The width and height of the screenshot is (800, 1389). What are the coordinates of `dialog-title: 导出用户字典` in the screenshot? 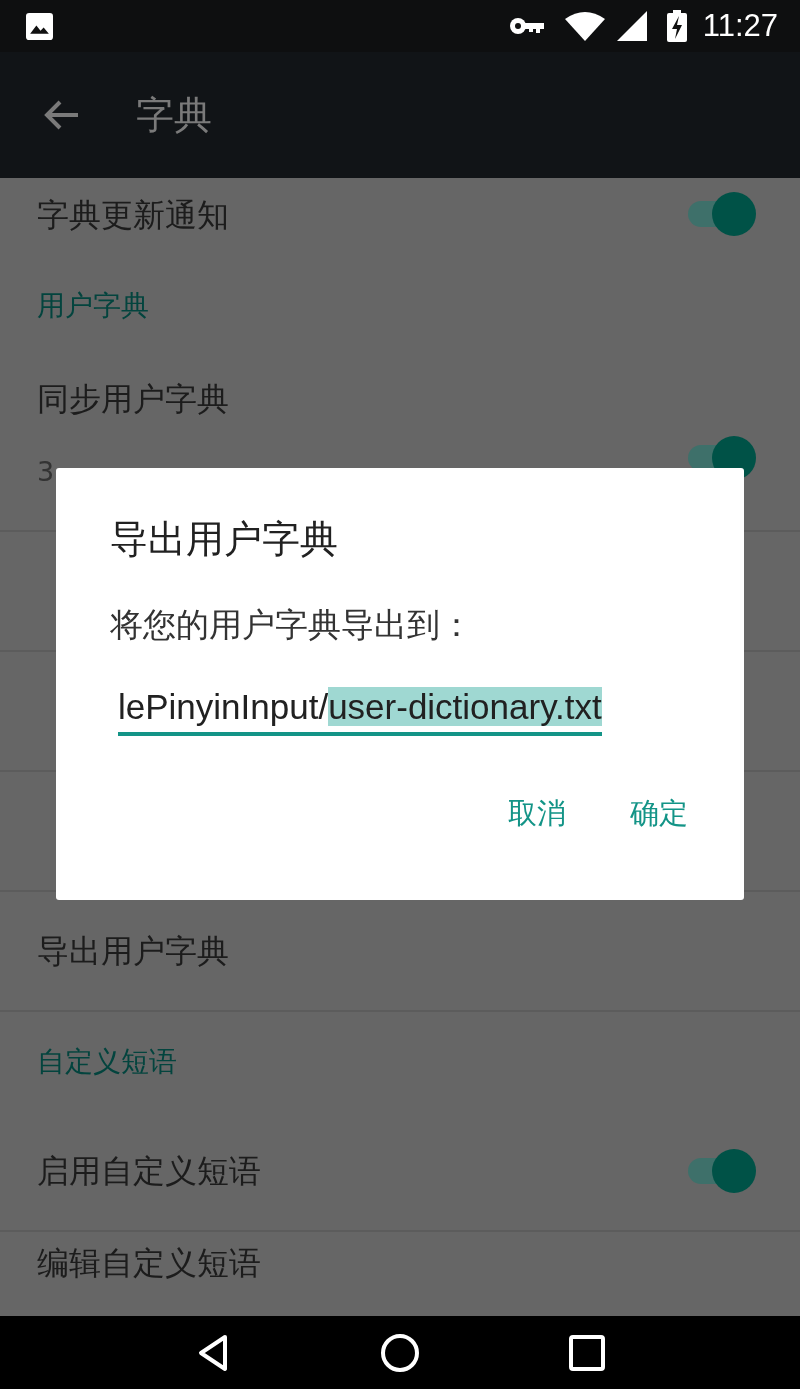 It's located at (224, 539).